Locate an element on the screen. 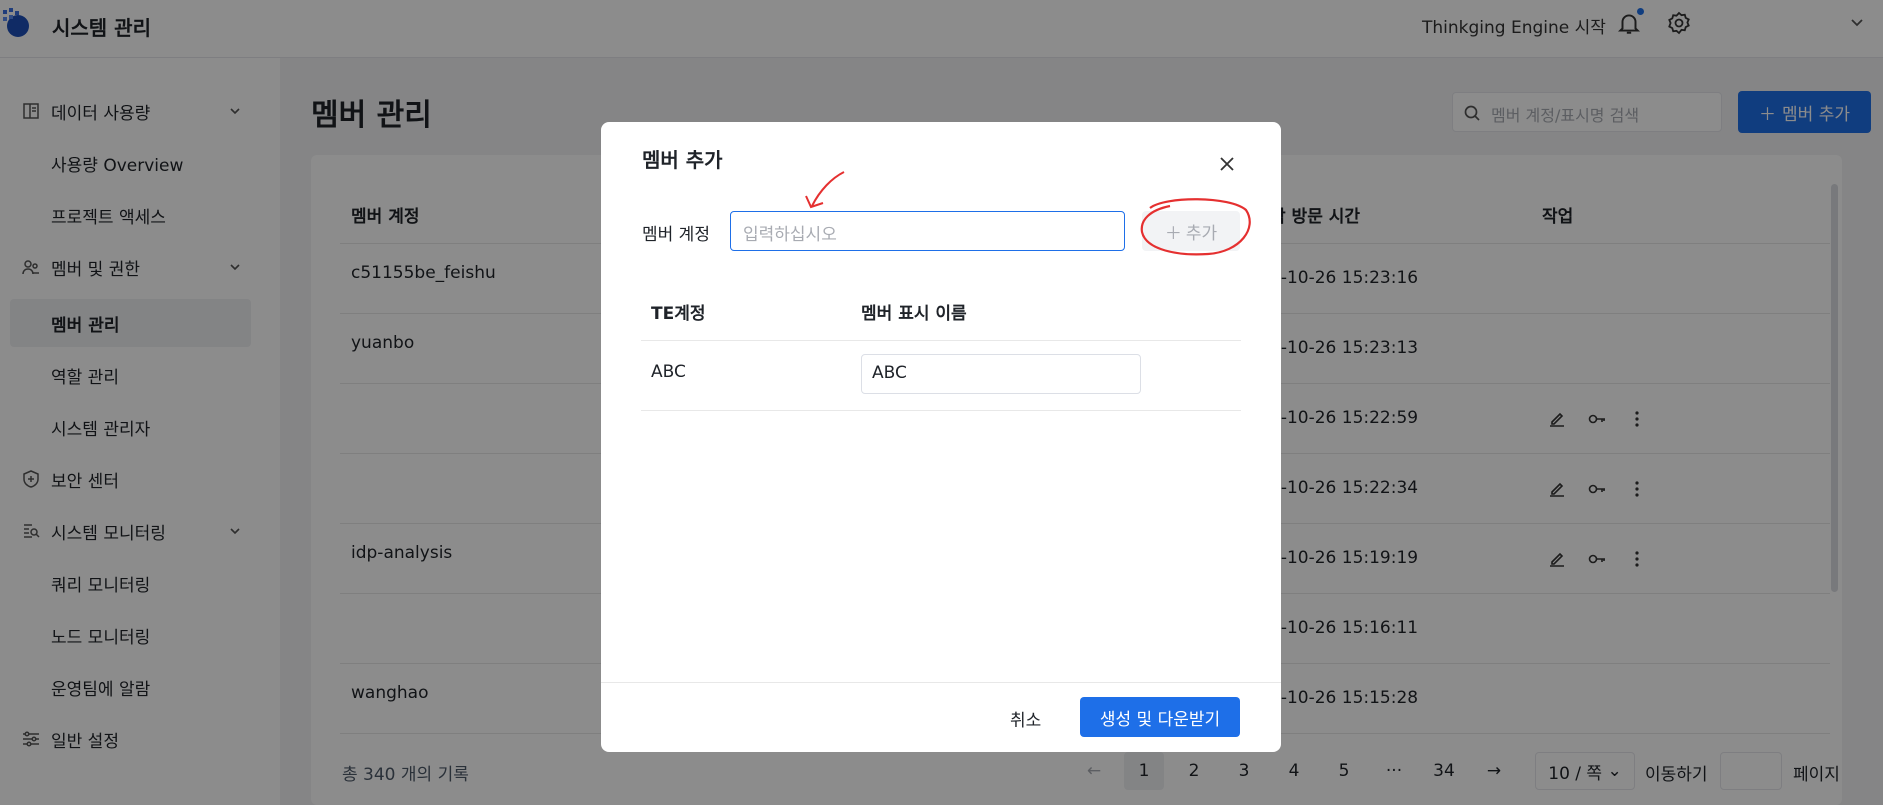 The image size is (1883, 805). member-account-input: 입력하십시오 is located at coordinates (927, 231).